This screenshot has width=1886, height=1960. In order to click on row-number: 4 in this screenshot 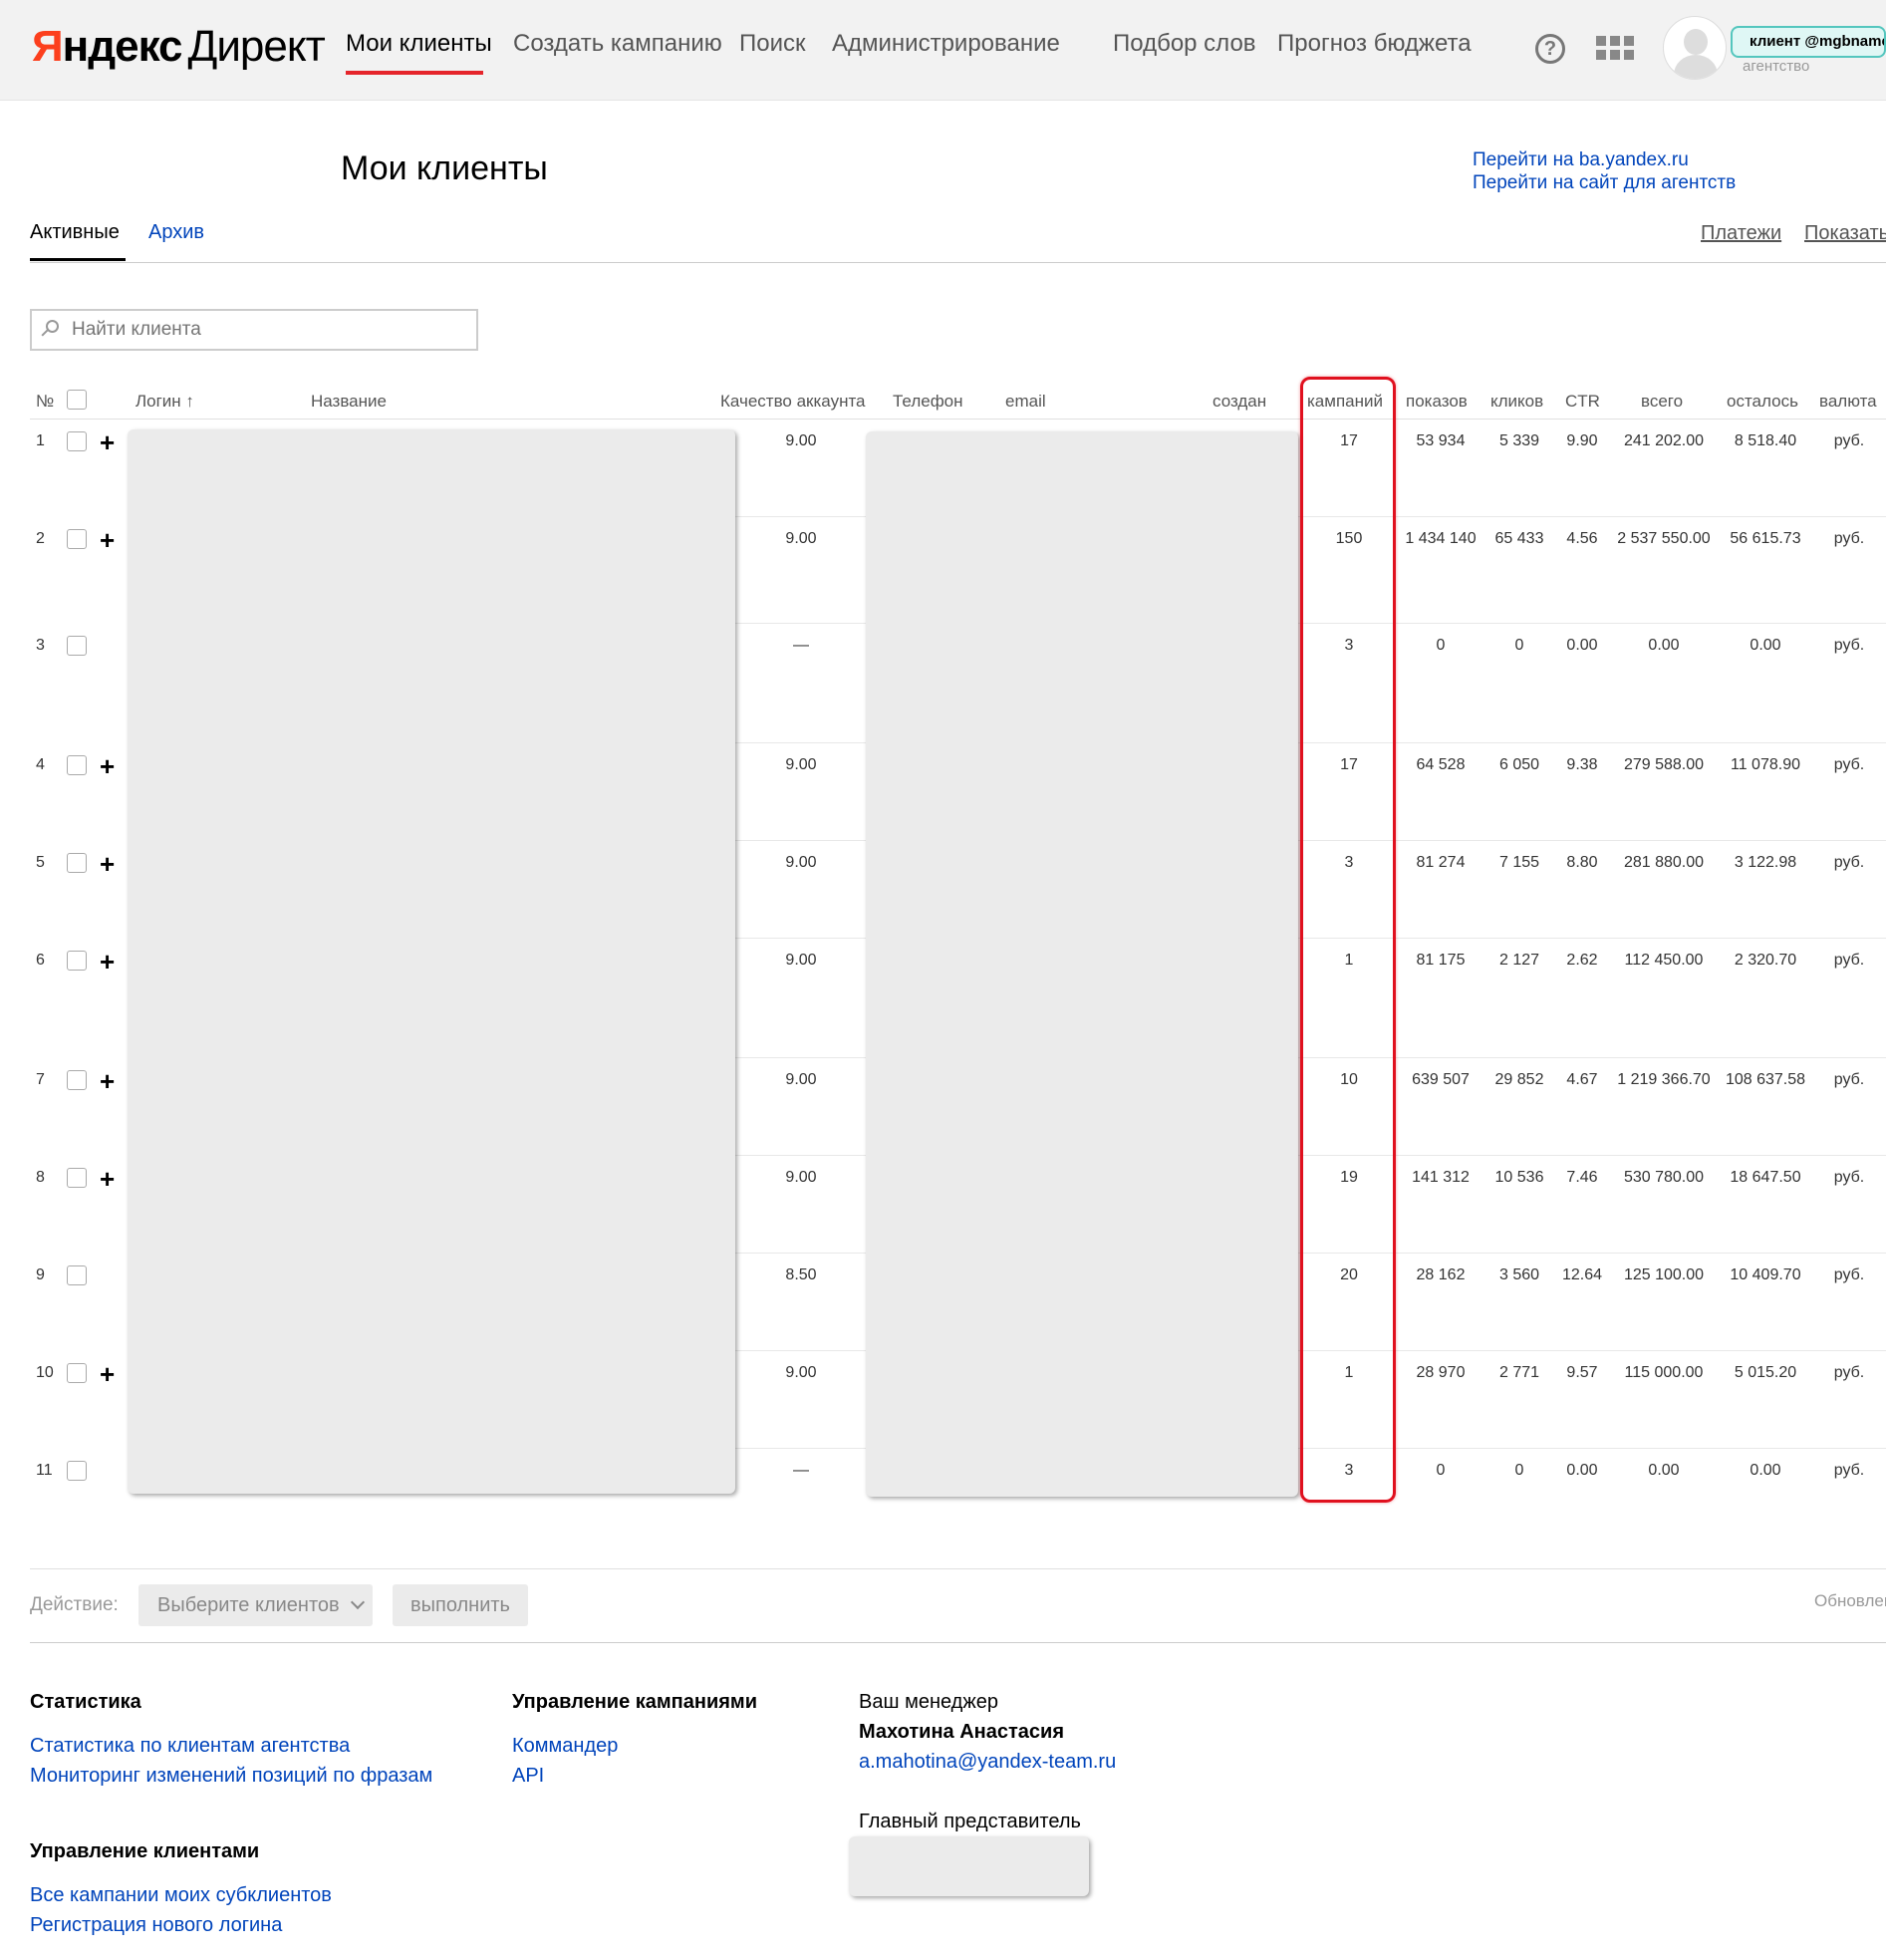, I will do `click(40, 764)`.